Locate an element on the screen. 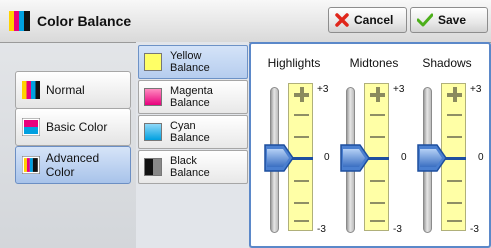 This screenshot has width=491, height=248. highlights-mid-label: 0 is located at coordinates (327, 157).